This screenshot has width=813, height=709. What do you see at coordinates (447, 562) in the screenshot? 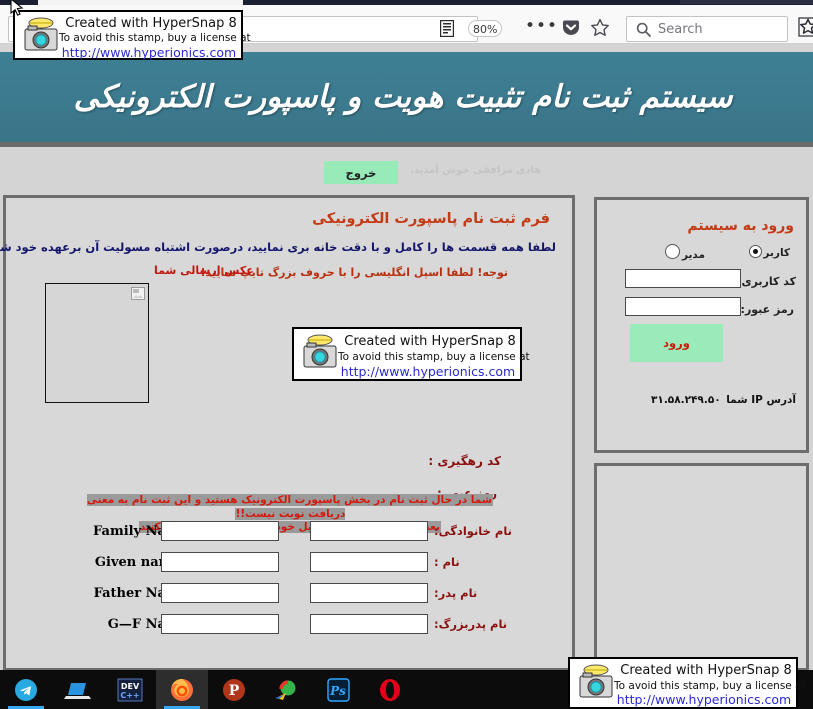
I see `field-label-fa: نام :` at bounding box center [447, 562].